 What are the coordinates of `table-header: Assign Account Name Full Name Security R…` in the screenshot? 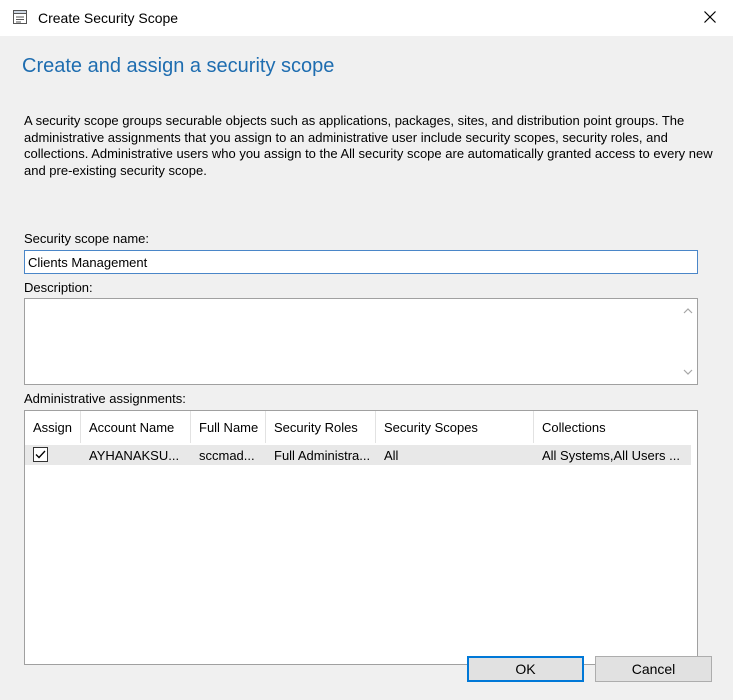 It's located at (361, 427).